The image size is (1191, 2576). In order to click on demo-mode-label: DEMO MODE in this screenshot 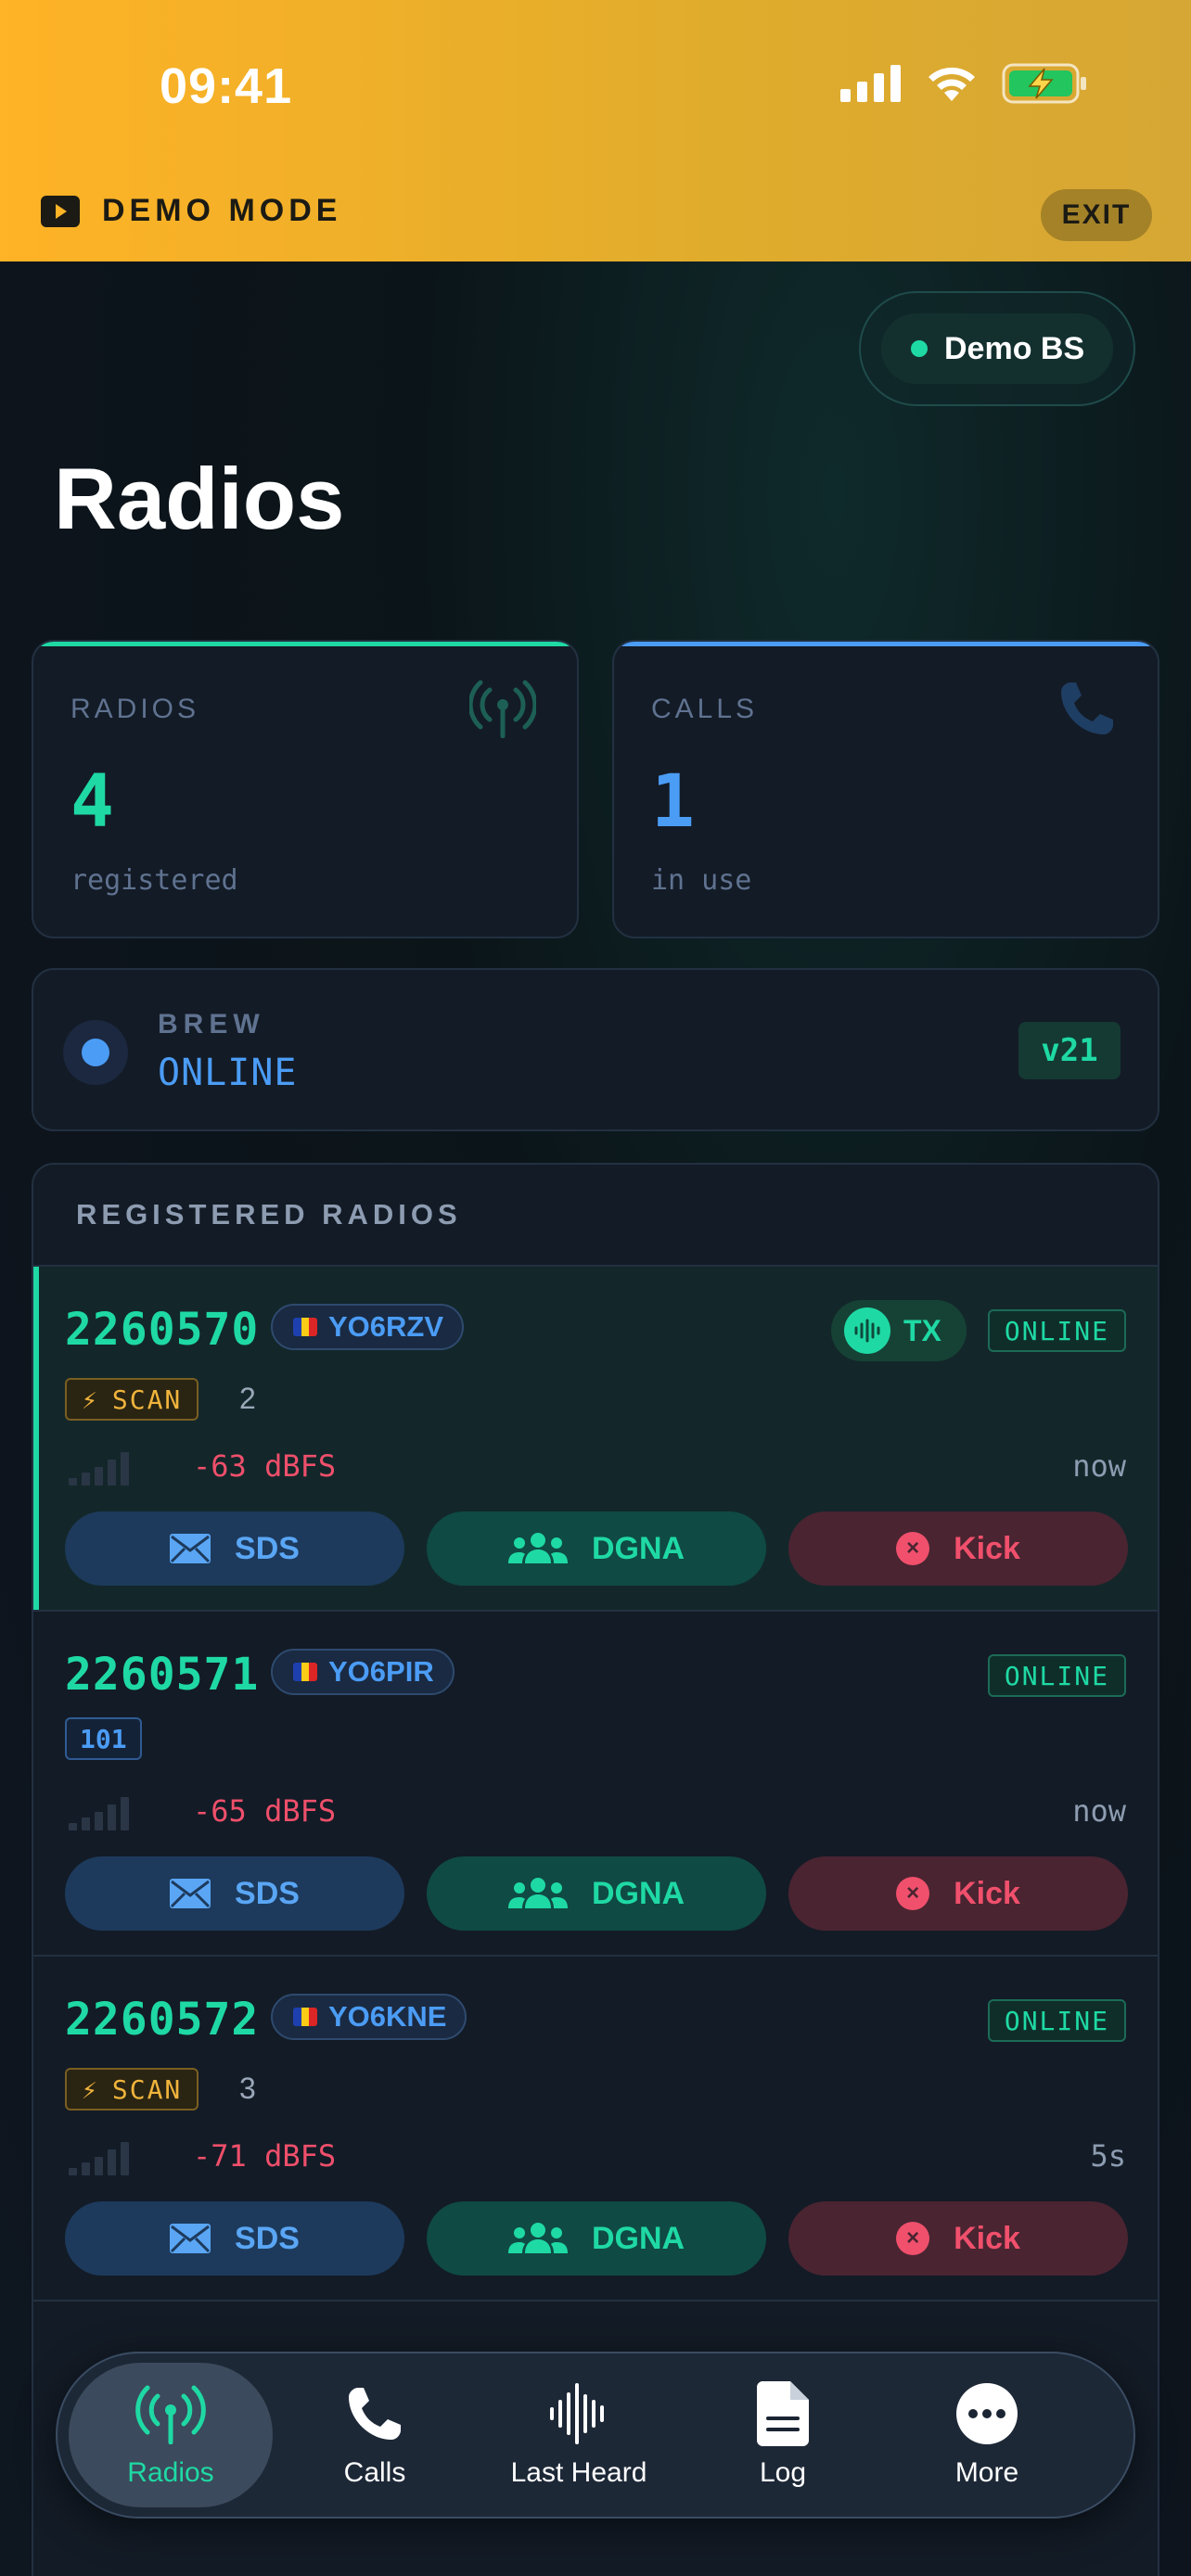, I will do `click(222, 211)`.